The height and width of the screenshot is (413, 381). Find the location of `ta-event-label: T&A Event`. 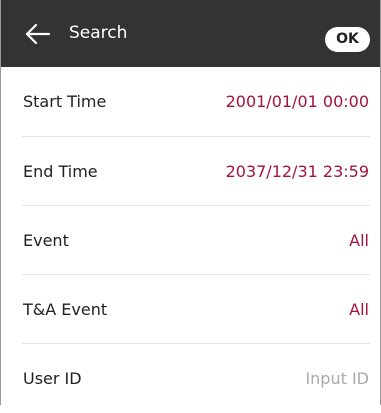

ta-event-label: T&A Event is located at coordinates (65, 309).